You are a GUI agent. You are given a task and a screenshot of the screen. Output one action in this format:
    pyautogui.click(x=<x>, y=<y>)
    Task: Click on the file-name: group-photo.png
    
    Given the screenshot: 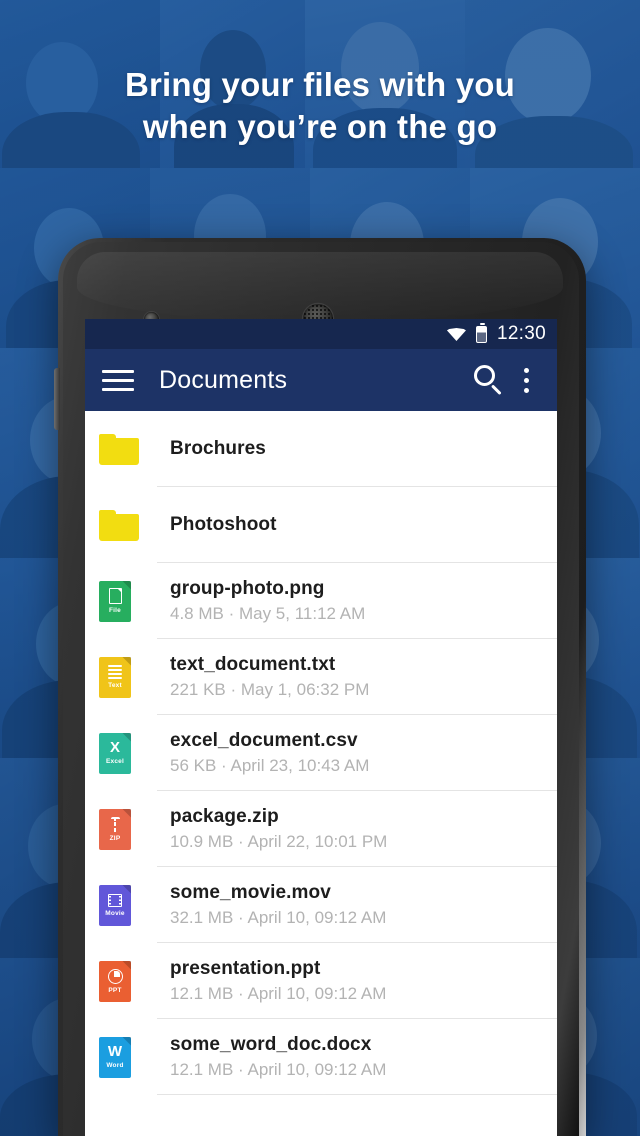 What is the action you would take?
    pyautogui.click(x=247, y=588)
    